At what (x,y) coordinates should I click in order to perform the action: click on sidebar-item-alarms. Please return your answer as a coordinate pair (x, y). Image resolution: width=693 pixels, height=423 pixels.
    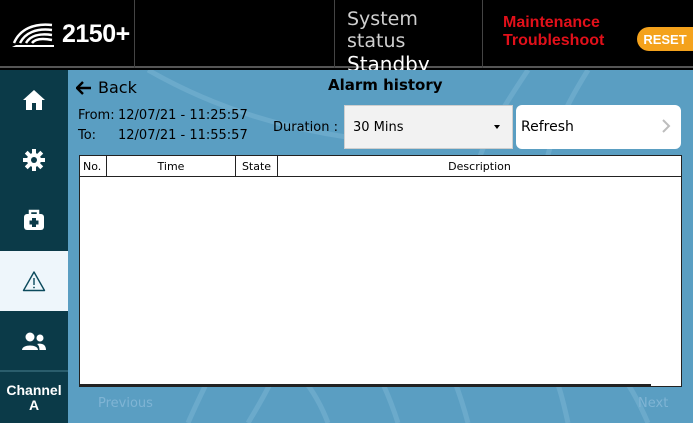
    Looking at the image, I should click on (34, 281).